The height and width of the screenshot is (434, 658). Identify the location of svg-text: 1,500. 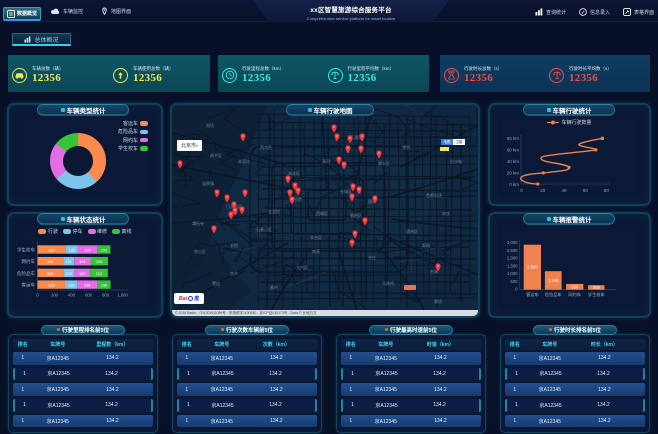
(512, 265).